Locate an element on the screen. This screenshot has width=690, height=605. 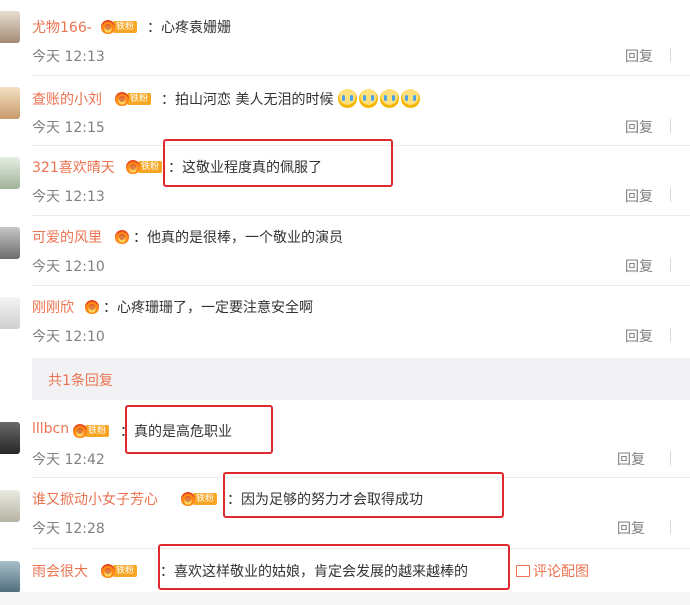
username-link: 查账的小刘 is located at coordinates (67, 99).